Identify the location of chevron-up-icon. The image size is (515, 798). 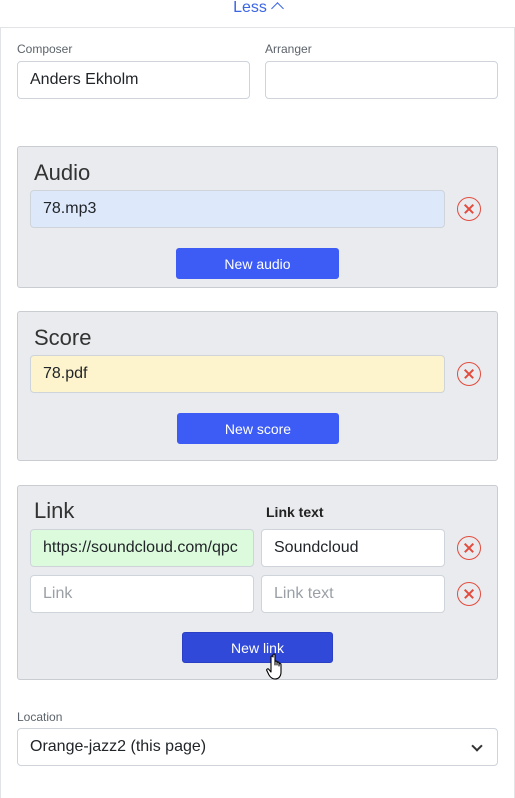
(277, 8).